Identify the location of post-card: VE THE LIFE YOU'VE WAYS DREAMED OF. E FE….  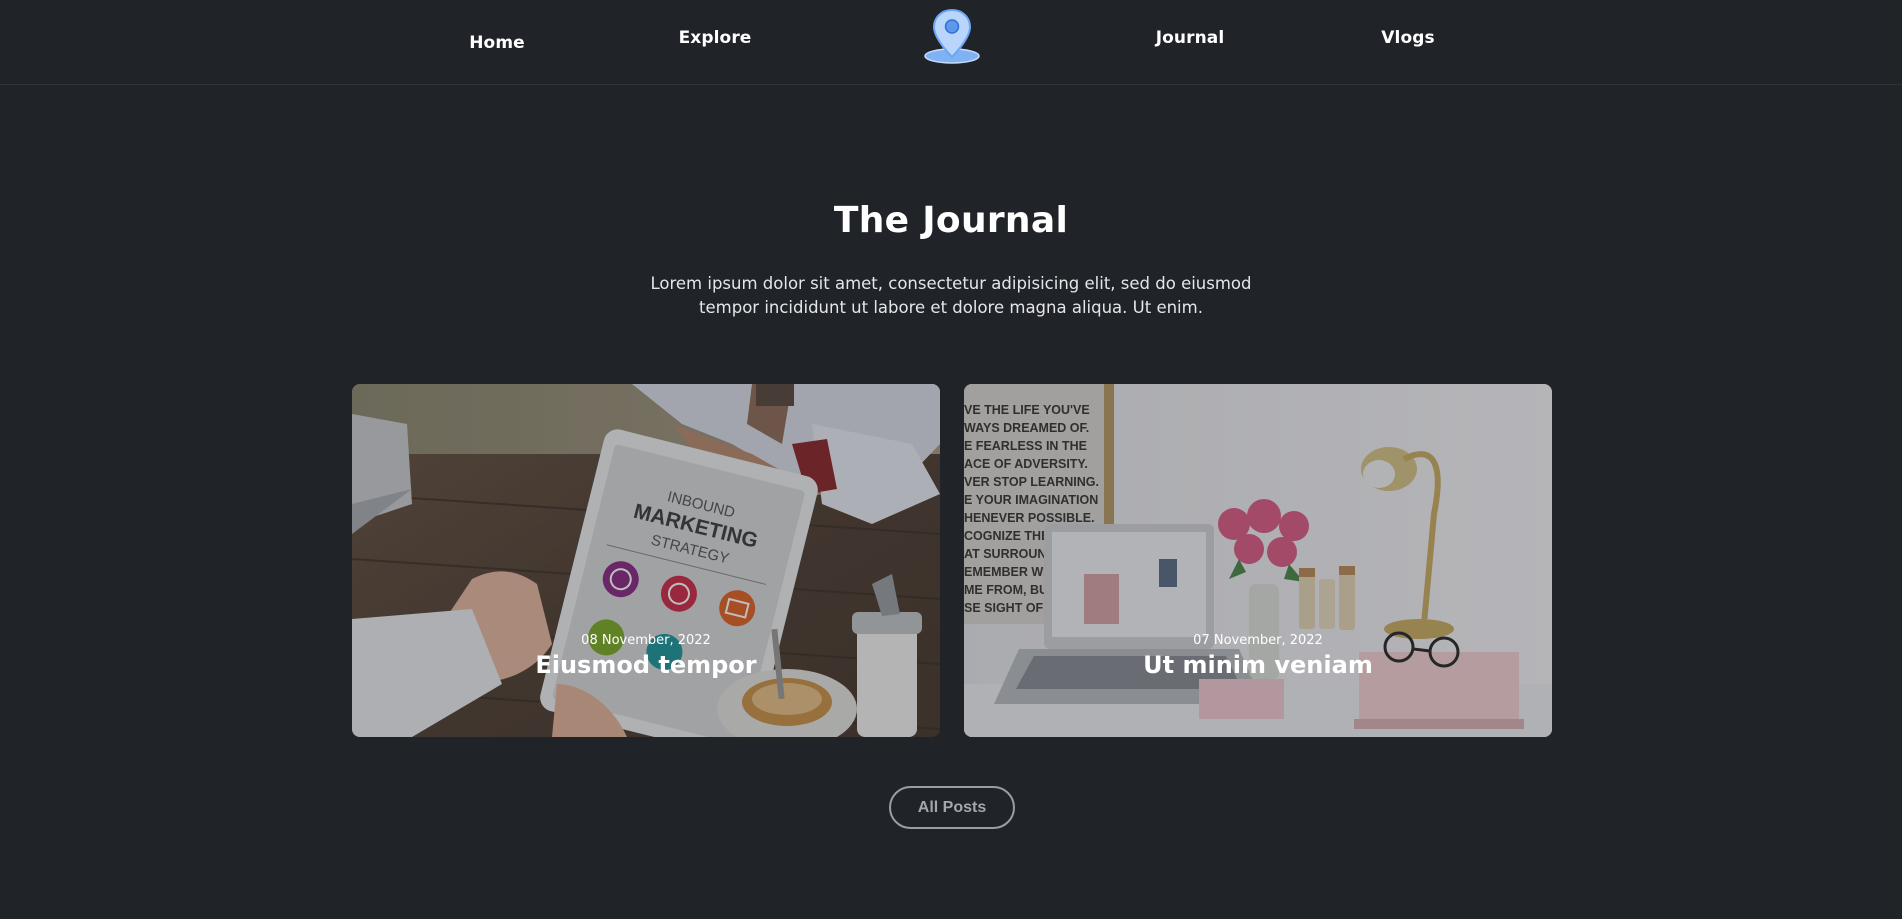
(1258, 560).